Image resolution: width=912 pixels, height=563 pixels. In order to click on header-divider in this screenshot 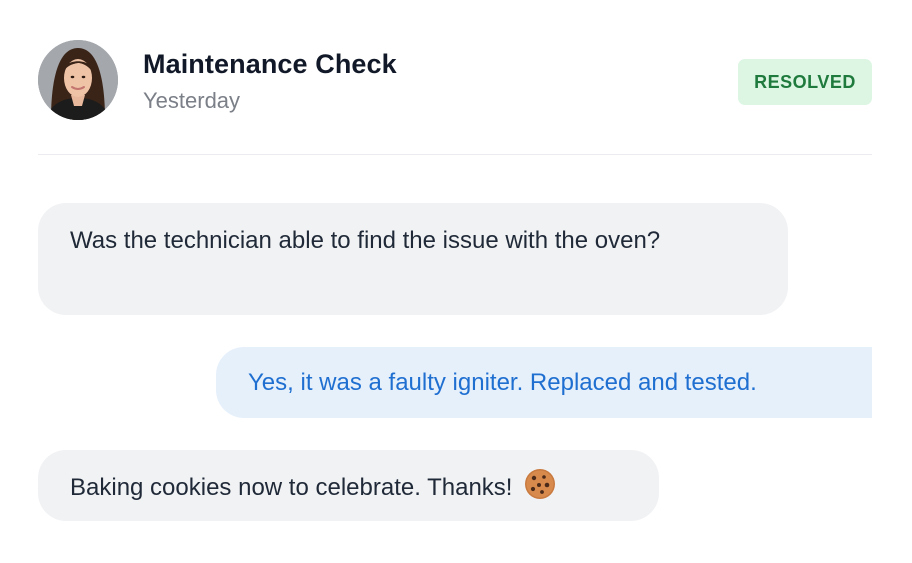, I will do `click(455, 154)`.